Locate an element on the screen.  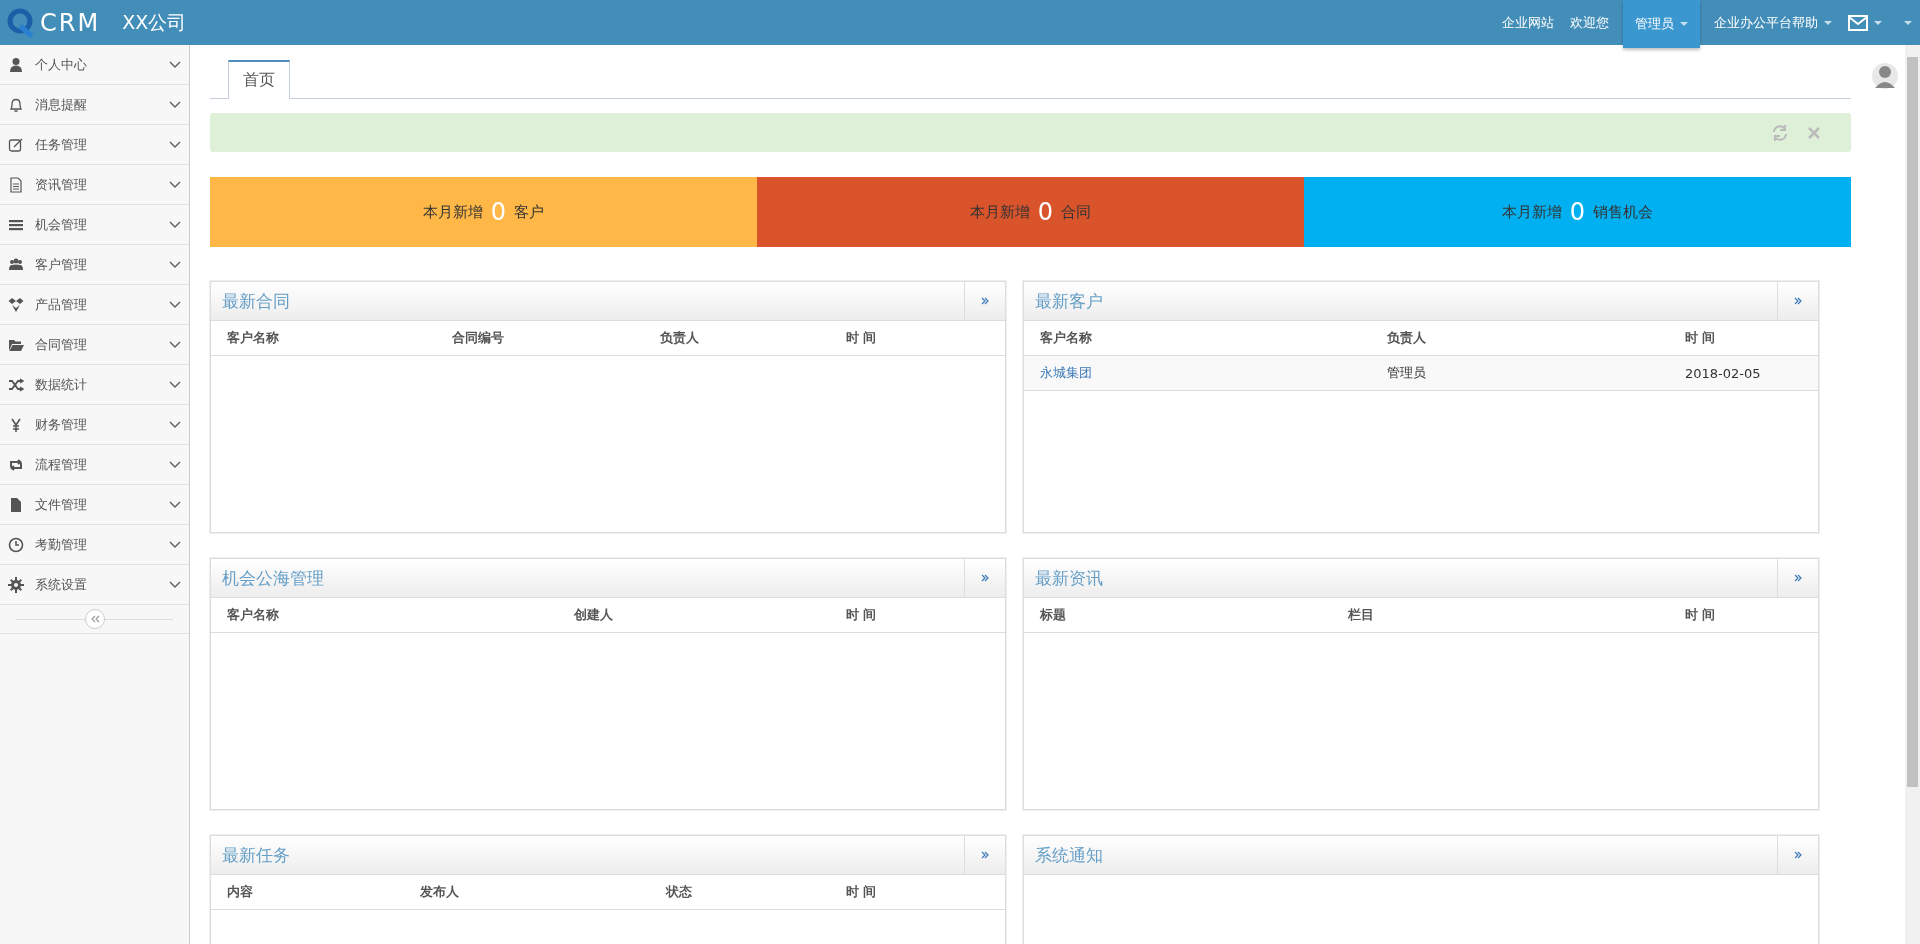
scrollbar is located at coordinates (1912, 494).